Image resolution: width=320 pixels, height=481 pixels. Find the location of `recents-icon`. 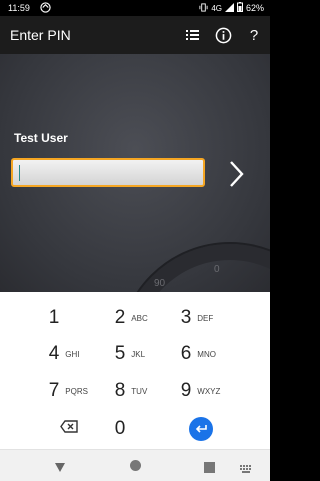

recents-icon is located at coordinates (209, 469).